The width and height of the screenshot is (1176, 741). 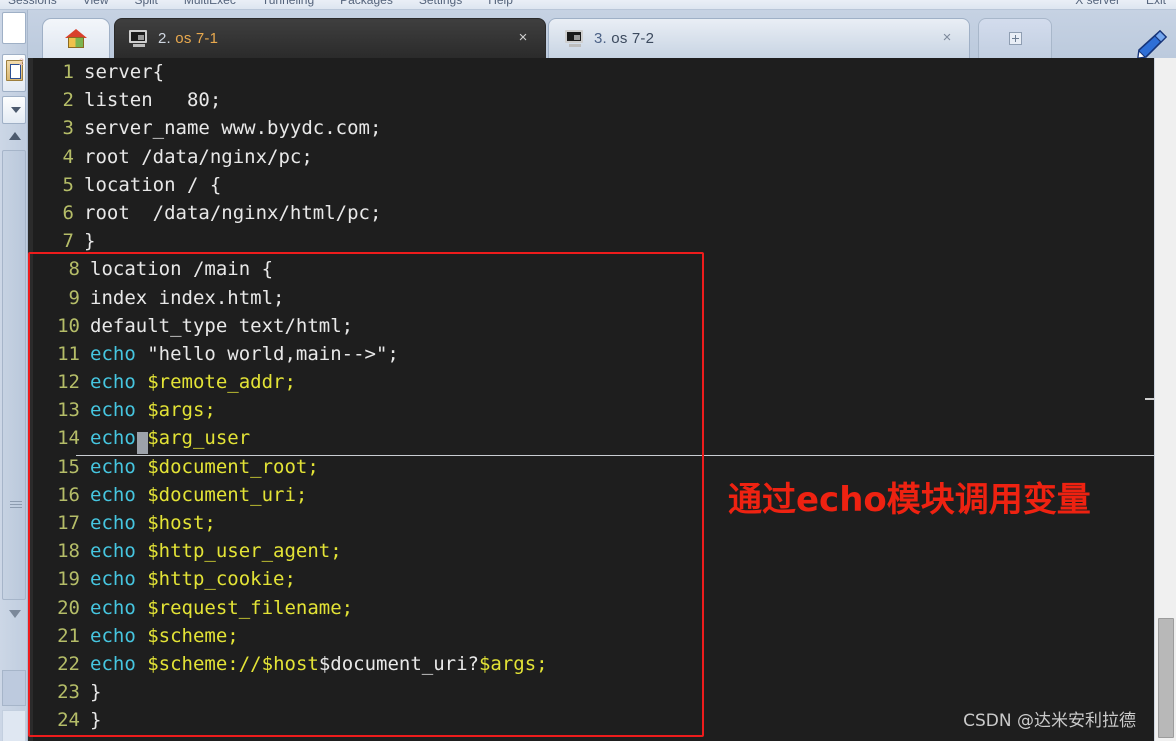 I want to click on plus-icon, so click(x=1015, y=38).